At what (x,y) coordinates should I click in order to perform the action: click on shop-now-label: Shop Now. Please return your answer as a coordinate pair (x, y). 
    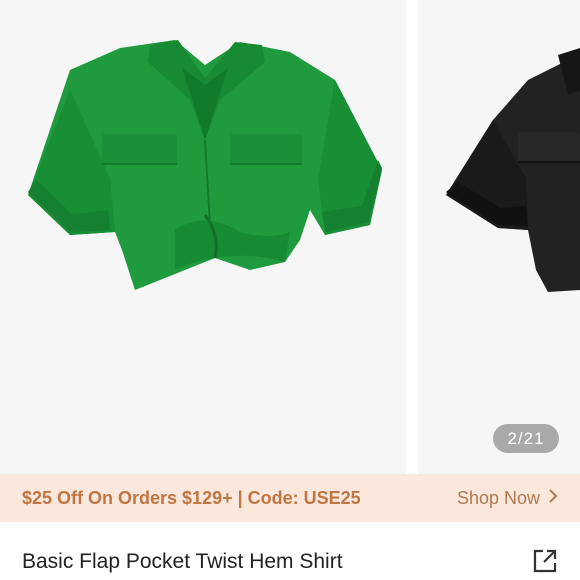
    Looking at the image, I should click on (498, 497).